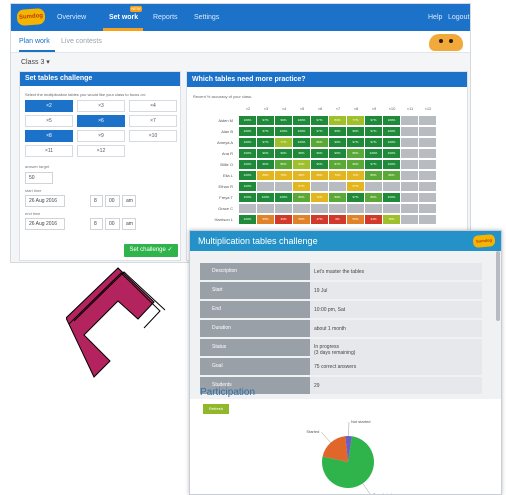 This screenshot has height=495, width=506. What do you see at coordinates (112, 201) in the screenshot?
I see `start-minute-select: 00` at bounding box center [112, 201].